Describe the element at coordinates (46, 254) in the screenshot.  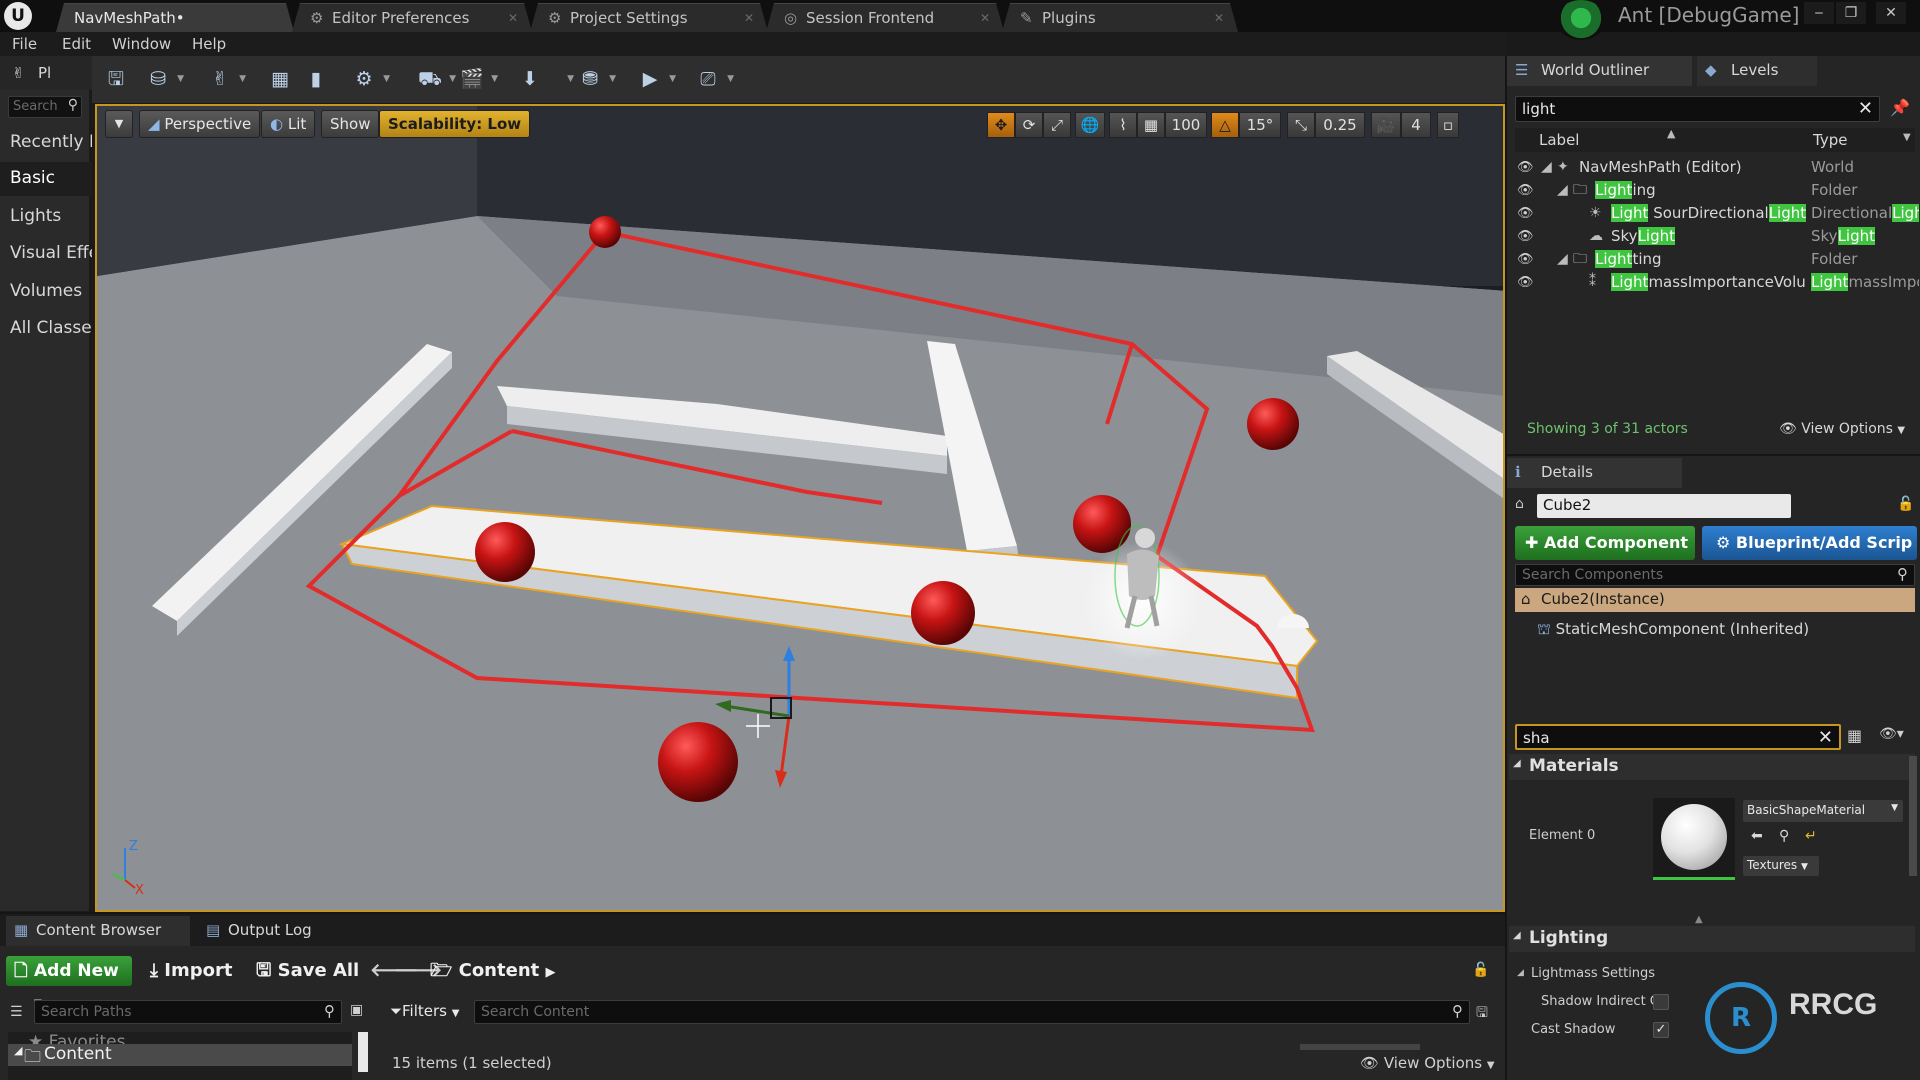
I see `category-visual-effects: Visual Effe` at that location.